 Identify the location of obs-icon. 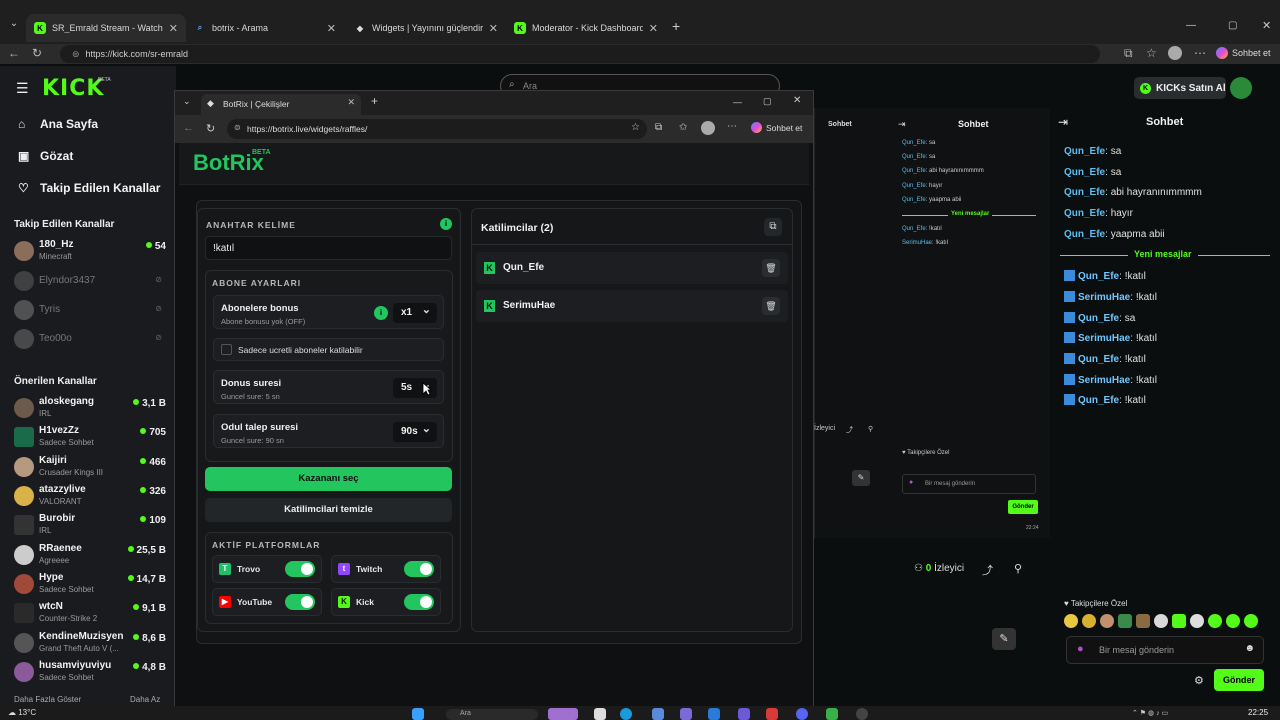
(862, 714).